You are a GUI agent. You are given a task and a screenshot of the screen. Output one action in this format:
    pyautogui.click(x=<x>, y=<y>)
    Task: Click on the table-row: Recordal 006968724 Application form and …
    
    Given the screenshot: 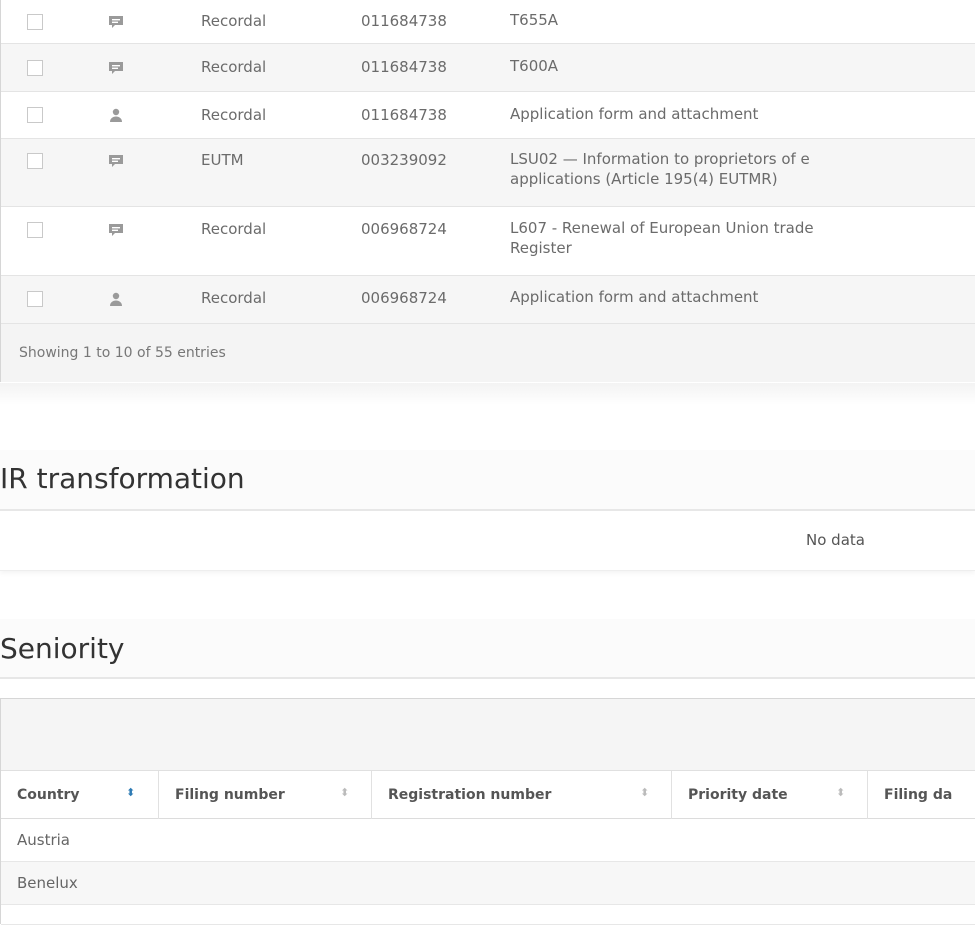 What is the action you would take?
    pyautogui.click(x=488, y=300)
    